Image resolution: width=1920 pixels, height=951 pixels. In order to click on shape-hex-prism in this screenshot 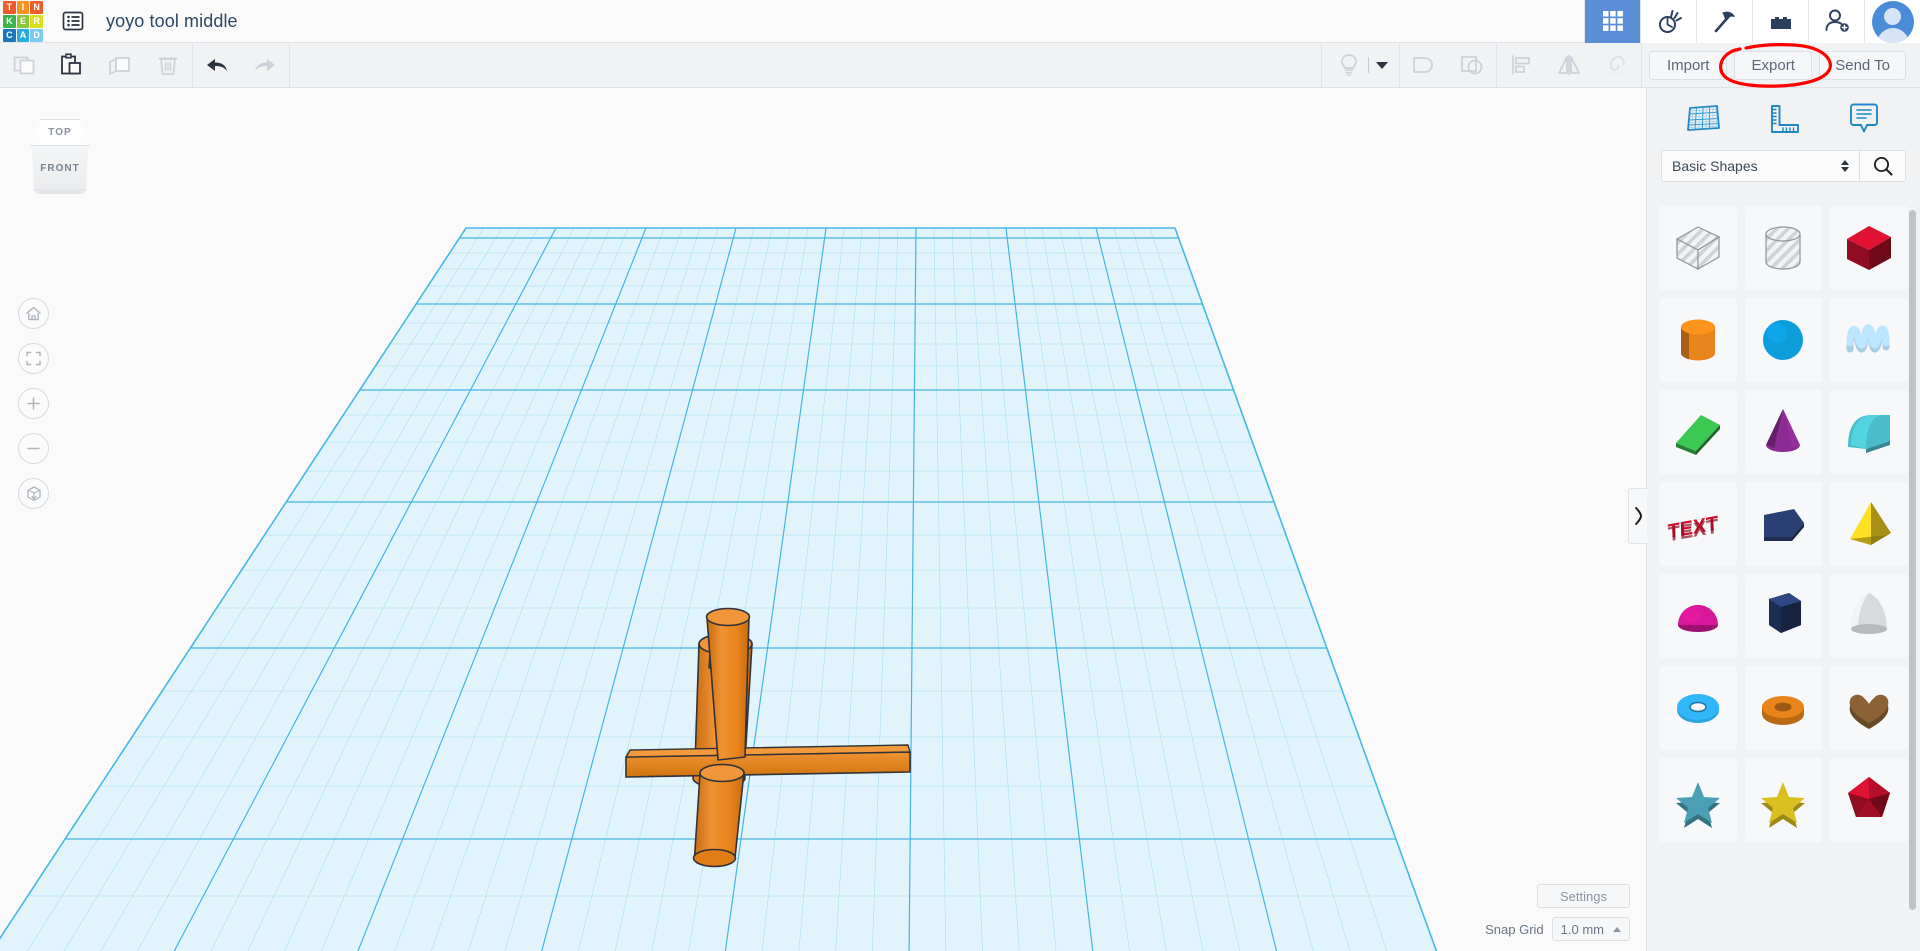, I will do `click(1783, 616)`.